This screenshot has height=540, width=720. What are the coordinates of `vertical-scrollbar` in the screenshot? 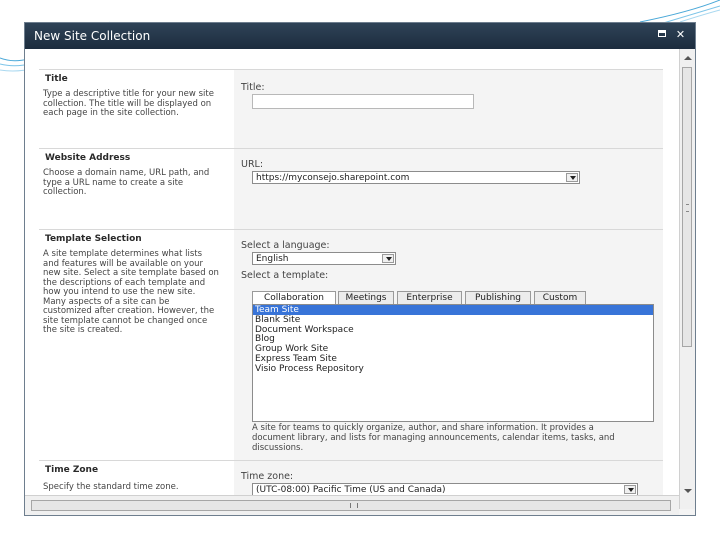 It's located at (687, 279).